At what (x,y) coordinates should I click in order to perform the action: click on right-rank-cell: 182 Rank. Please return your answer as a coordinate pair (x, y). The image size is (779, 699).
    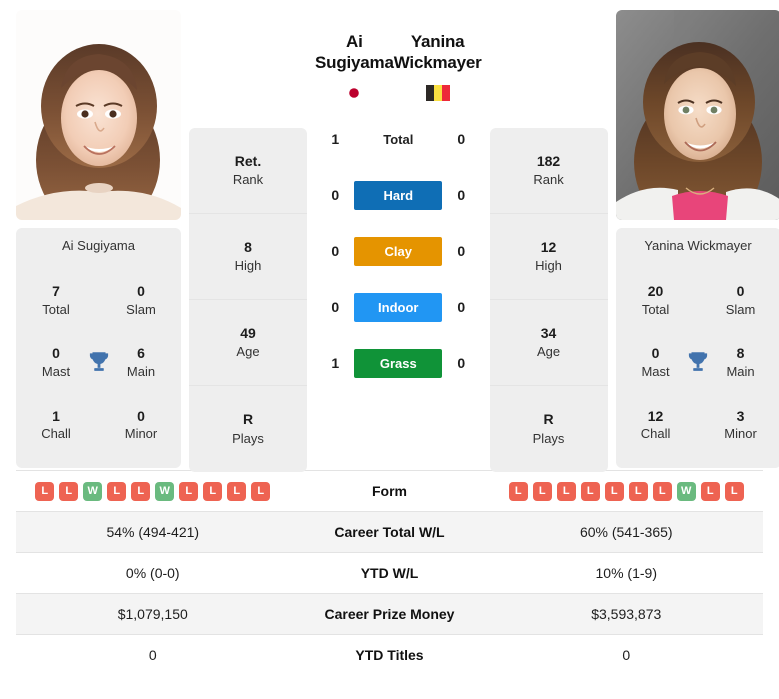
    Looking at the image, I should click on (548, 171).